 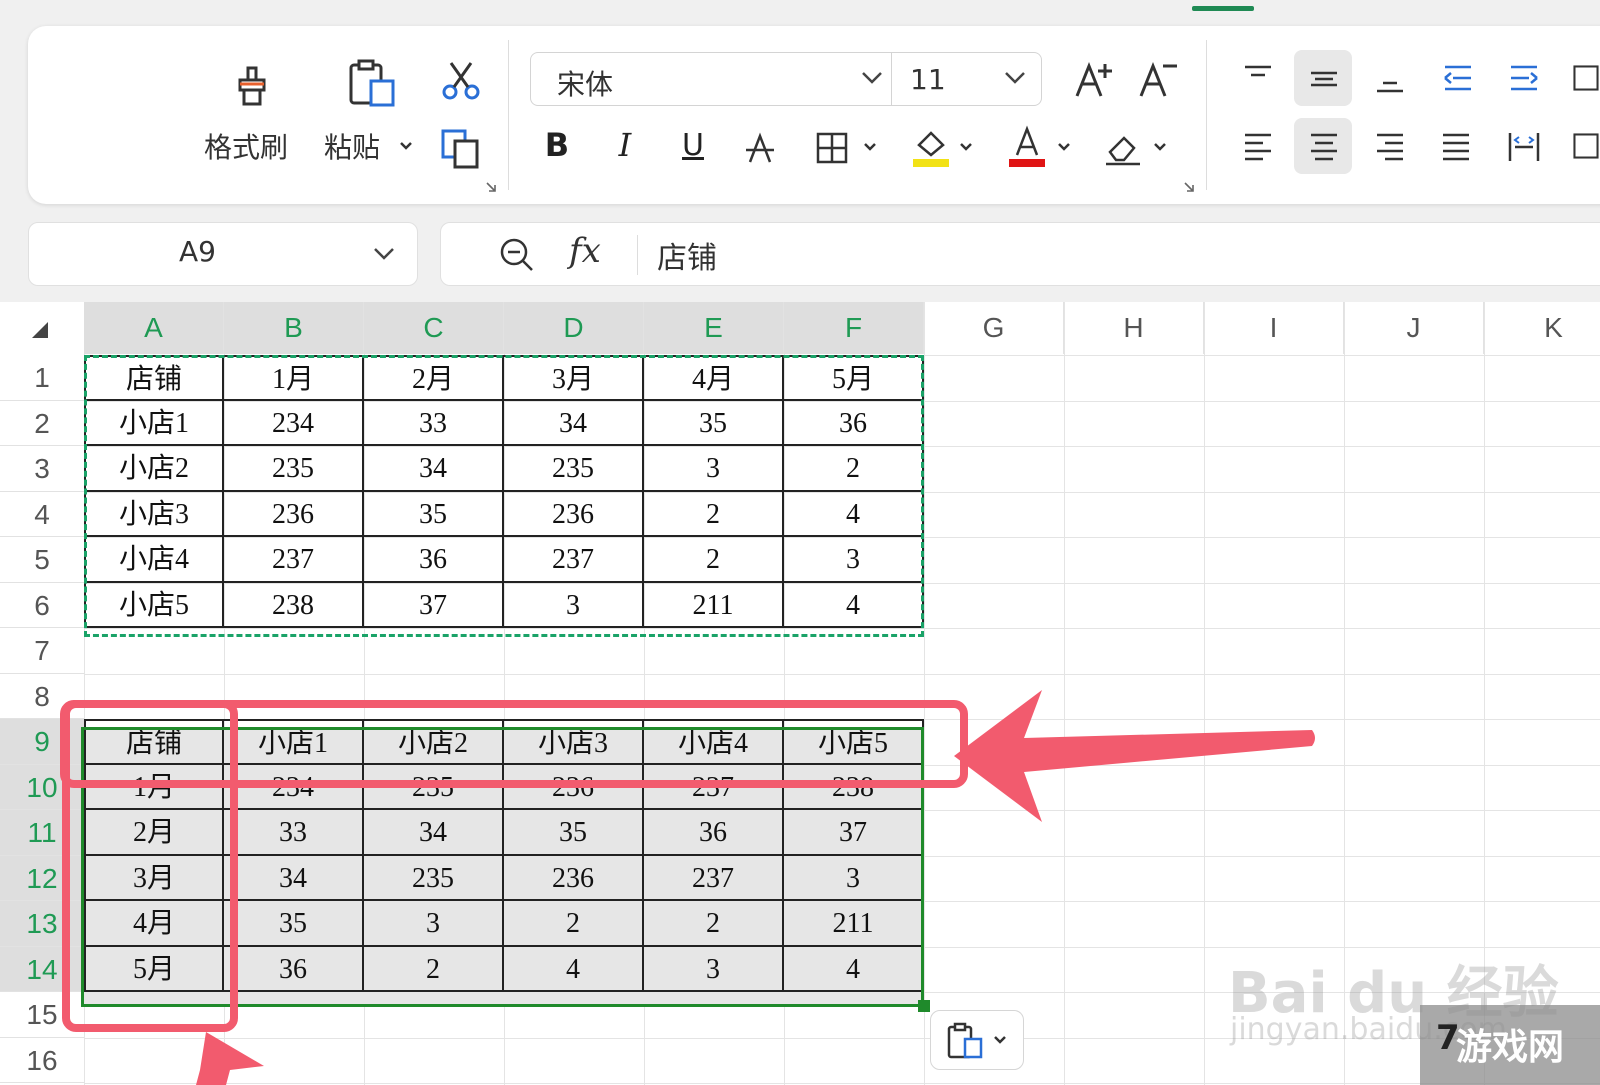 What do you see at coordinates (1189, 187) in the screenshot?
I see `font-expand-icon` at bounding box center [1189, 187].